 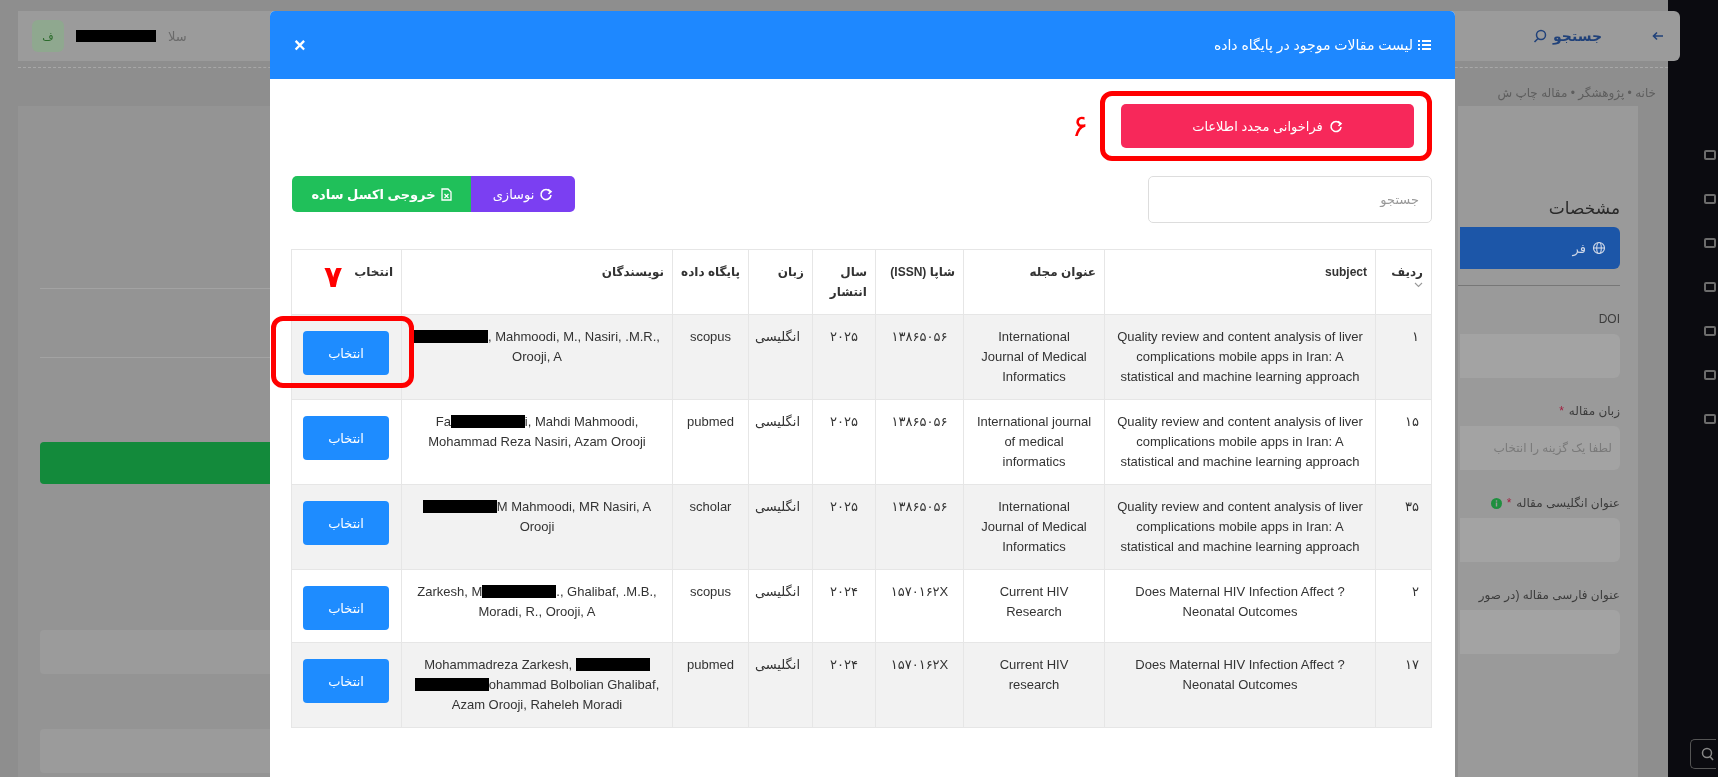 What do you see at coordinates (1034, 442) in the screenshot?
I see `journal-cell: International journal of medical informatics` at bounding box center [1034, 442].